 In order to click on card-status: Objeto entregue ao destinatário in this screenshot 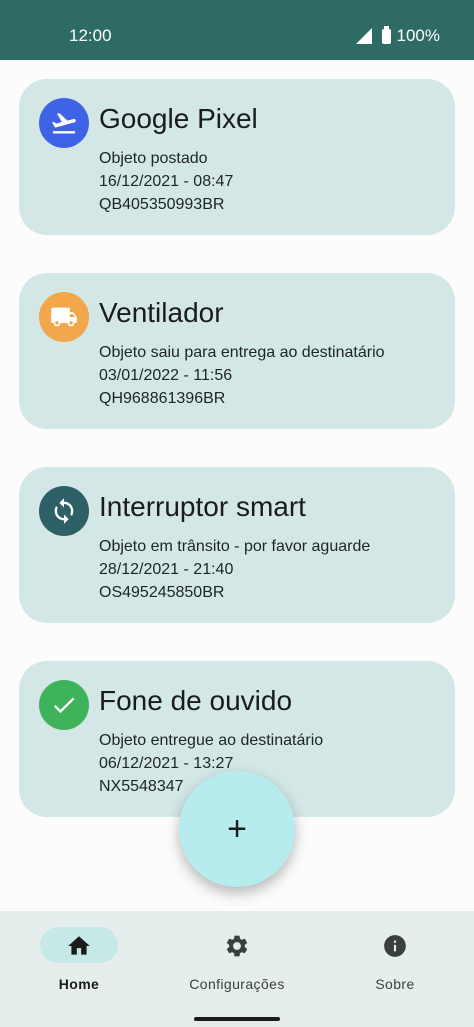, I will do `click(211, 740)`.